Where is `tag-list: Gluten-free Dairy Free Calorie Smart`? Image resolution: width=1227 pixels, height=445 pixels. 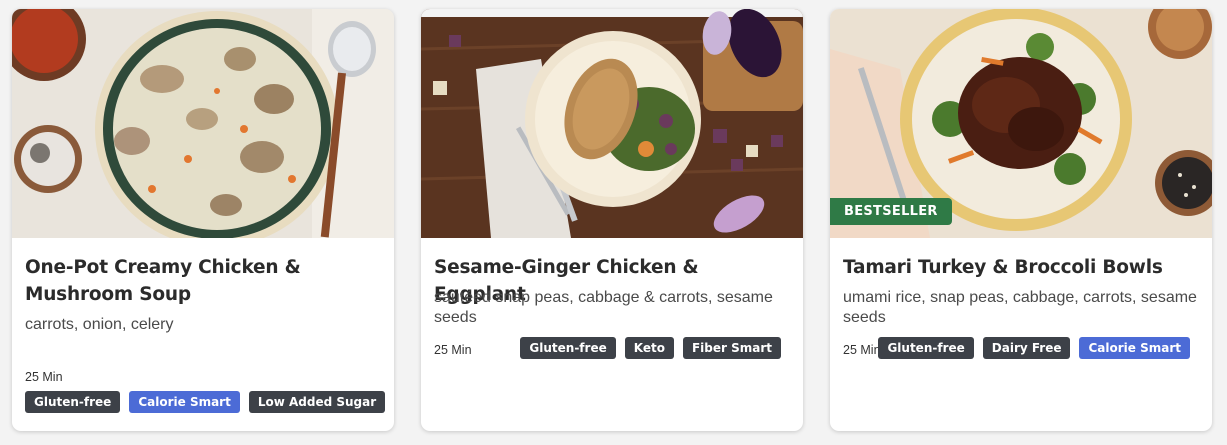
tag-list: Gluten-free Dairy Free Calorie Smart is located at coordinates (1034, 348).